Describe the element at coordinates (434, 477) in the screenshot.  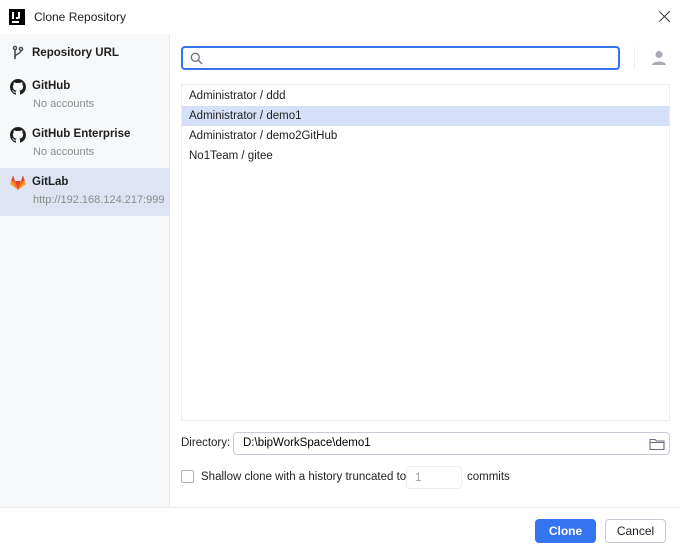
I see `clone-depth-input` at that location.